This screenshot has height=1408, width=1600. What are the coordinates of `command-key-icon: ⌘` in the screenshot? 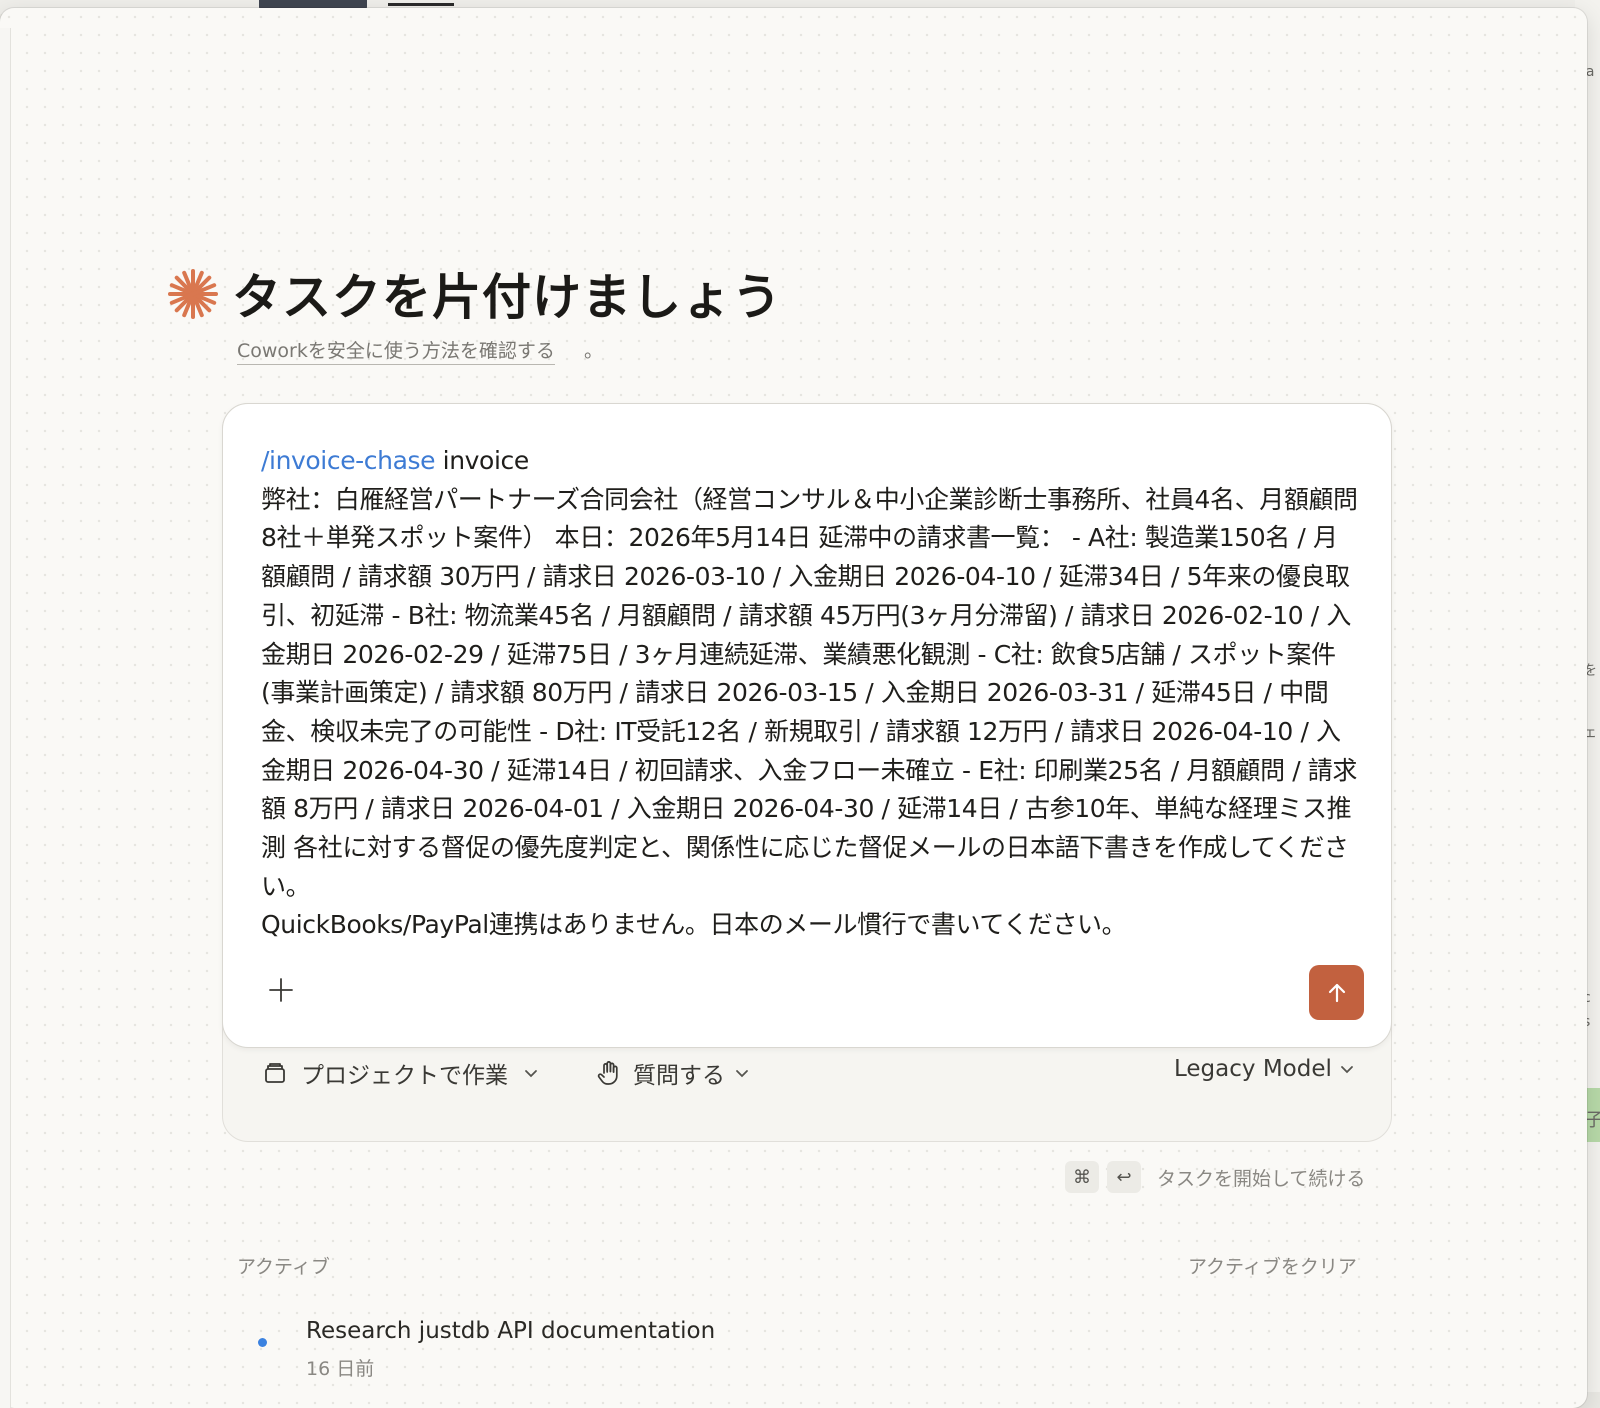 It's located at (1082, 1177).